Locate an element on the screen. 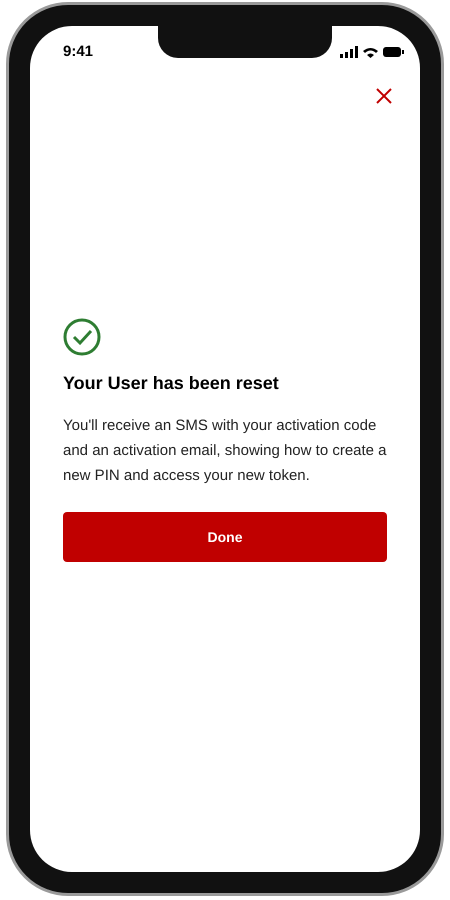 The height and width of the screenshot is (900, 450). done-button: Done is located at coordinates (225, 537).